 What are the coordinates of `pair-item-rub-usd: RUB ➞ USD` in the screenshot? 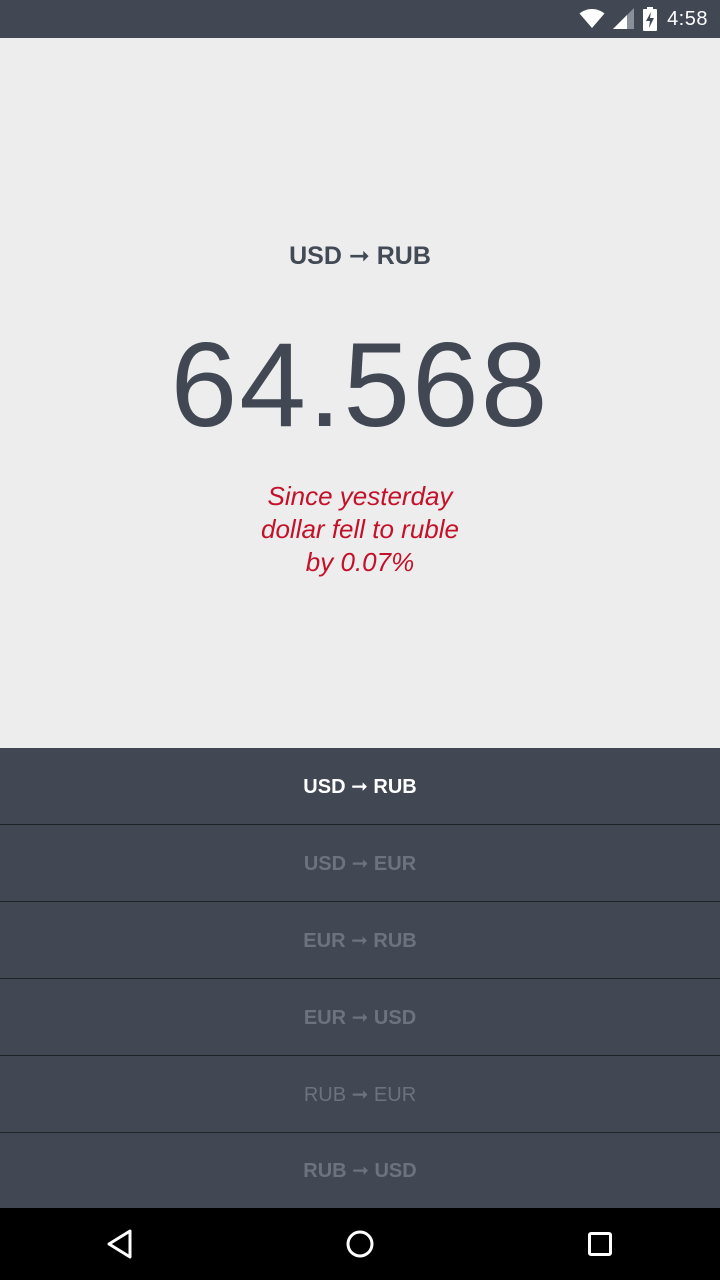 It's located at (360, 1170).